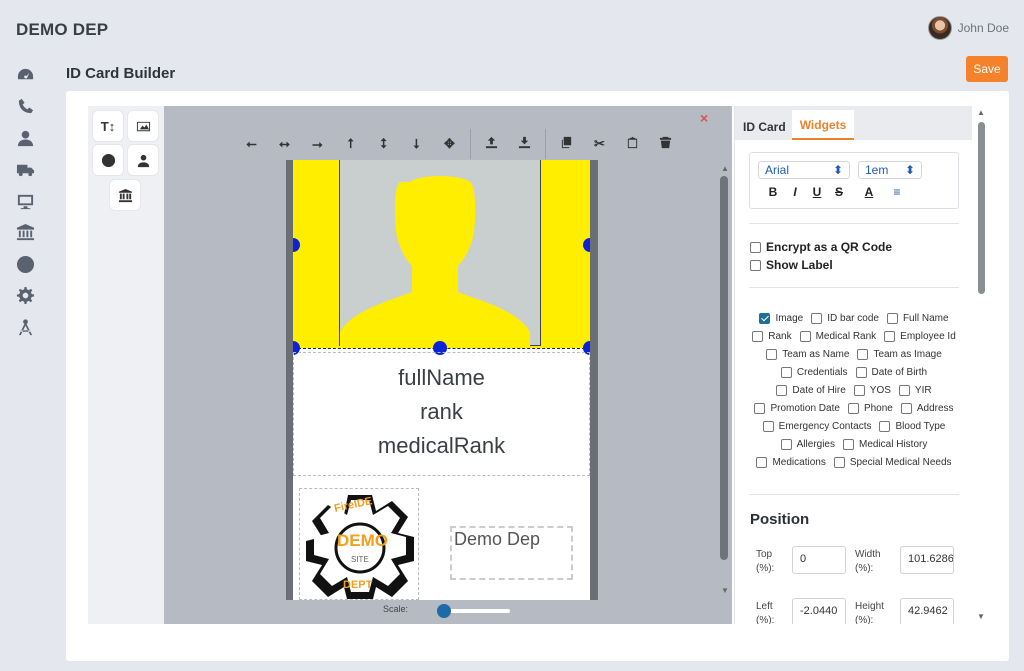 The width and height of the screenshot is (1024, 671). Describe the element at coordinates (791, 462) in the screenshot. I see `widget-checkbox: Medications` at that location.